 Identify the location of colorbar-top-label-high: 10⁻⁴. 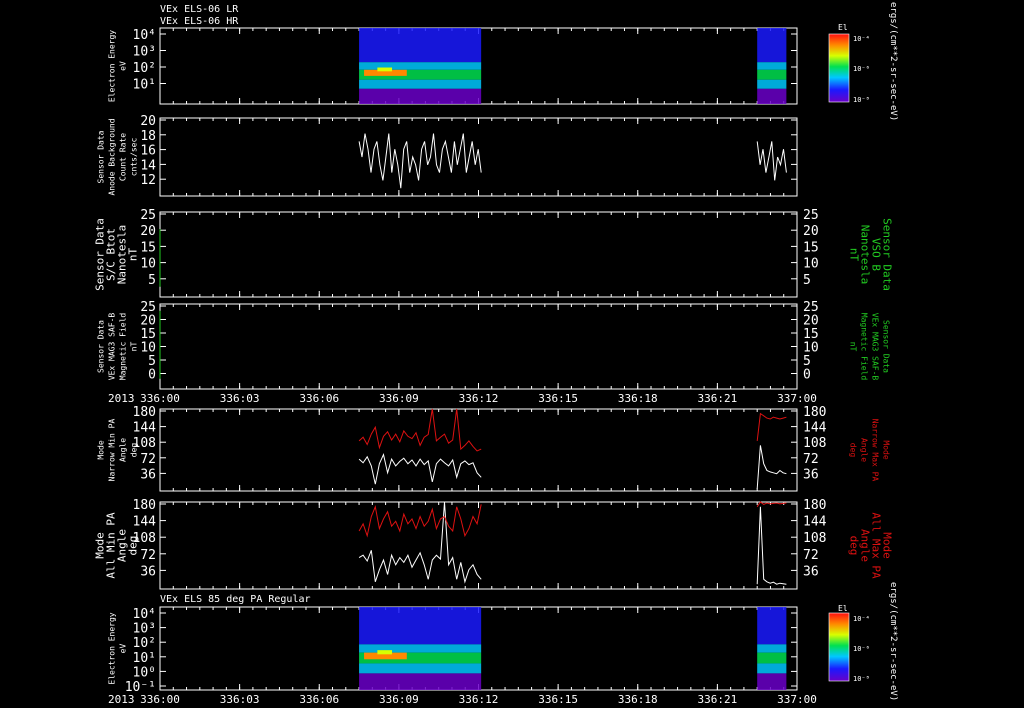
(861, 39).